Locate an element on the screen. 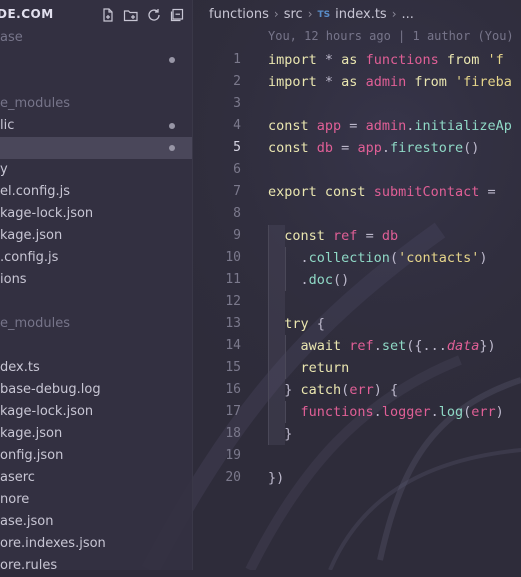 This screenshot has height=577, width=521. code-token: ) is located at coordinates (483, 258).